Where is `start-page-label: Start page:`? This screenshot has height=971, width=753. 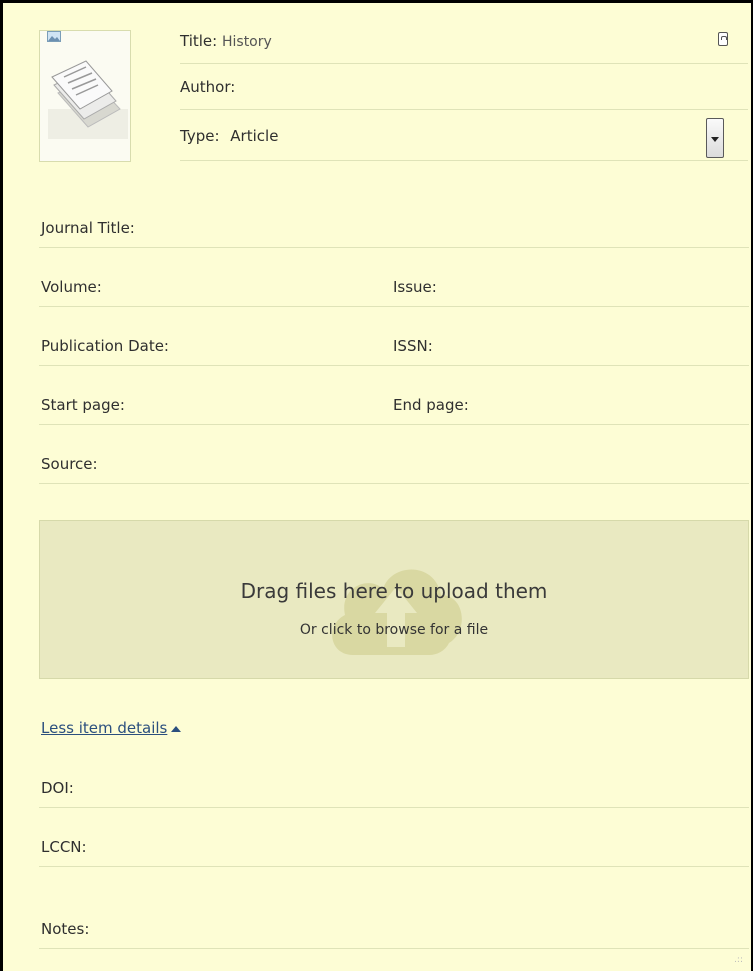
start-page-label: Start page: is located at coordinates (83, 405).